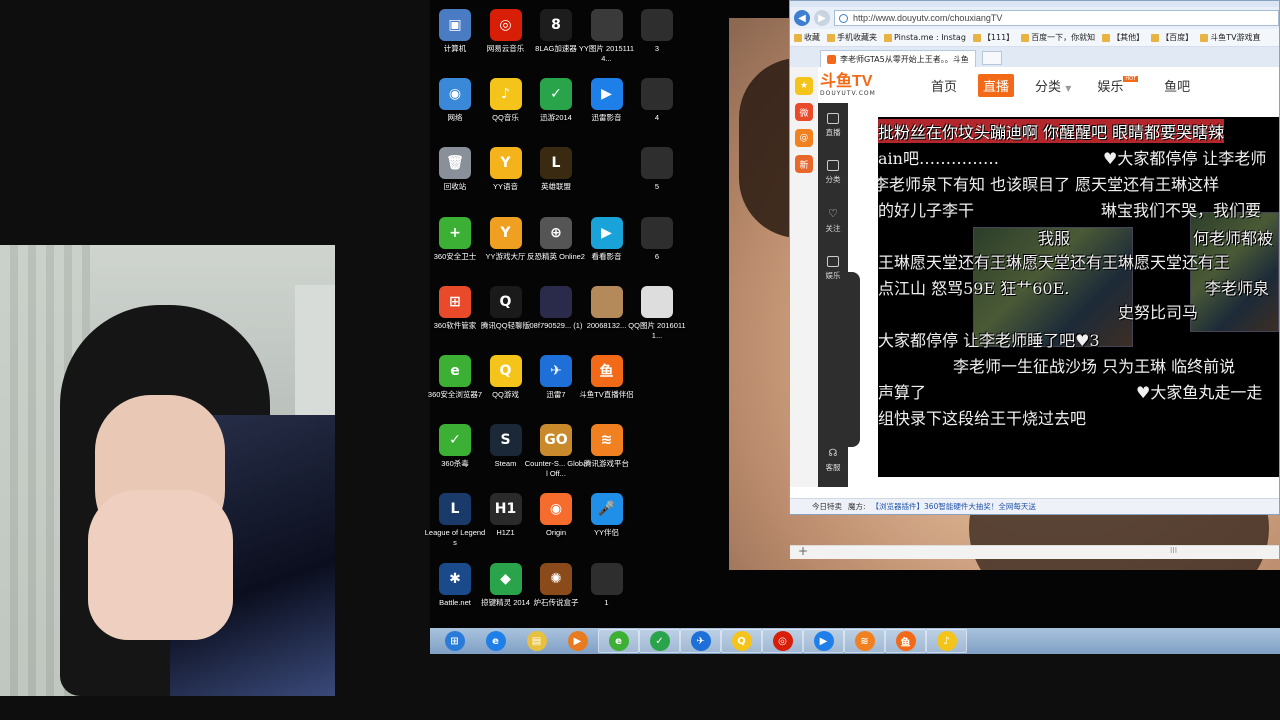  Describe the element at coordinates (996, 85) in the screenshot. I see `nav-live: 直播` at that location.